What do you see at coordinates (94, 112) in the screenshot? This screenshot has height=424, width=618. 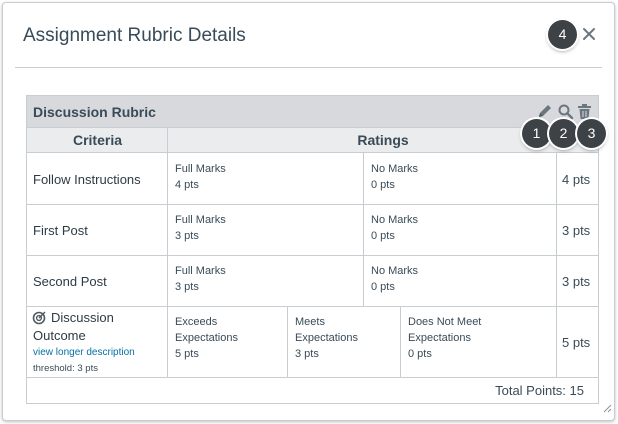 I see `rubric-name: Discussion Rubric` at bounding box center [94, 112].